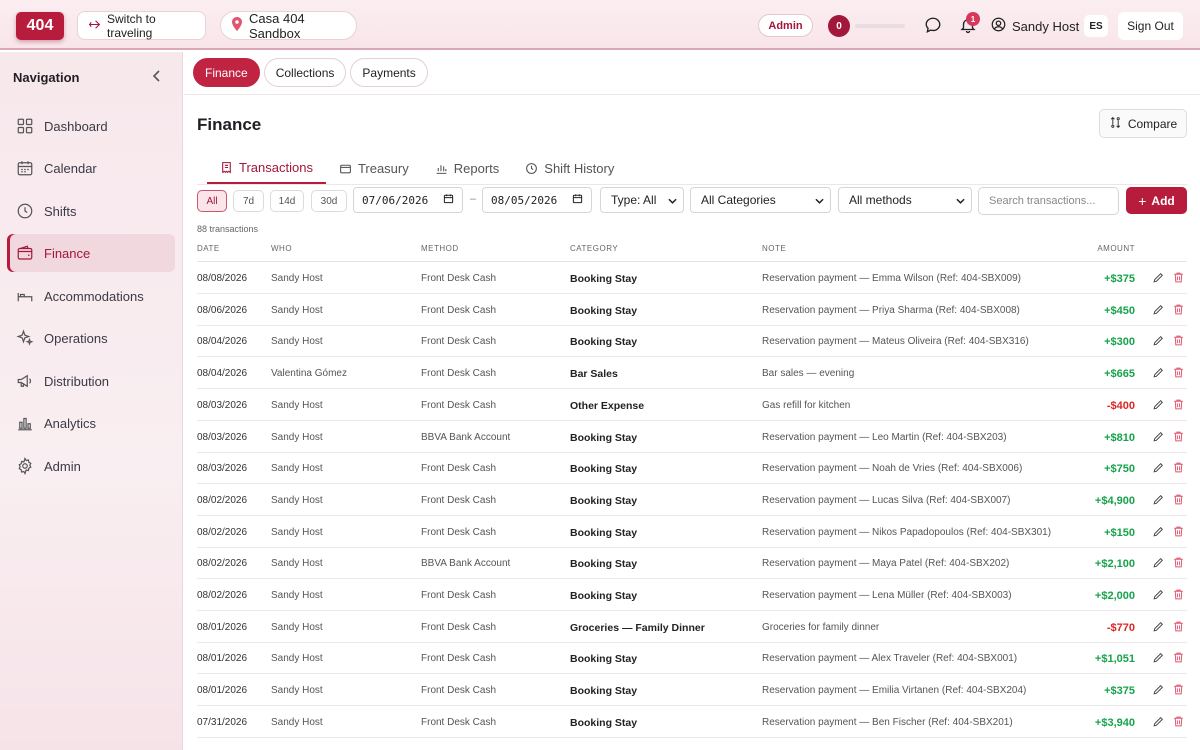 The image size is (1200, 750). I want to click on cell-date: 08/04/2026, so click(222, 342).